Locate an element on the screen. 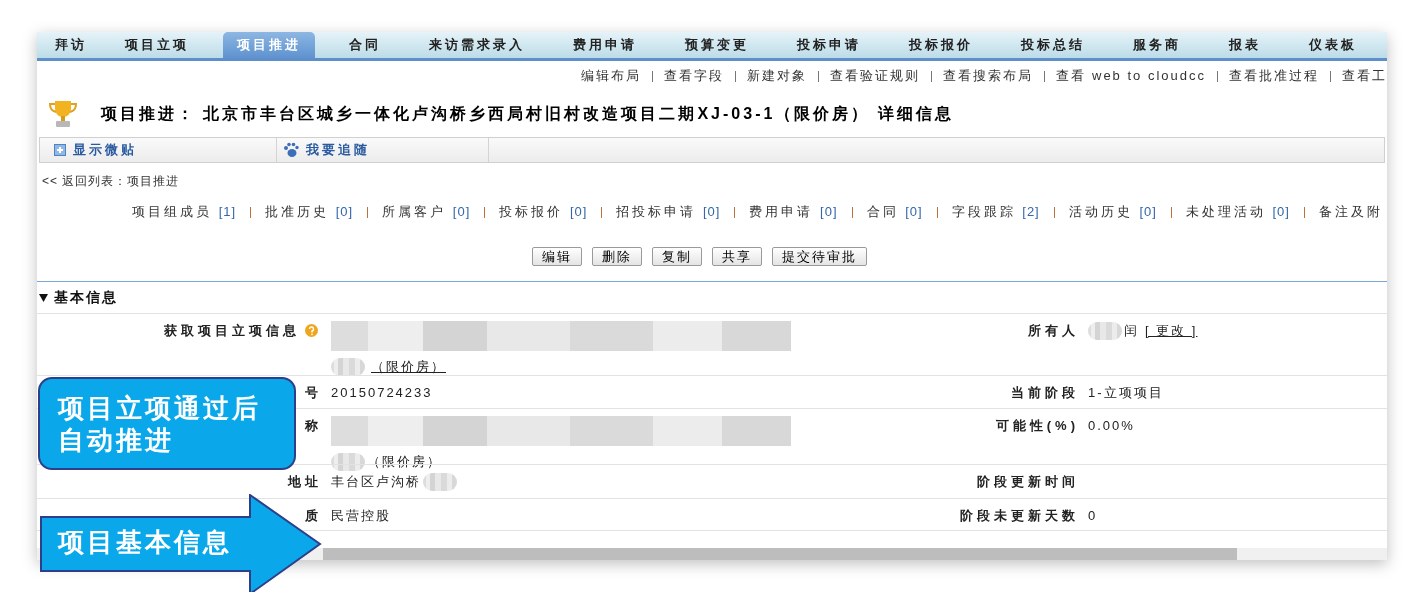 The image size is (1416, 592). back-to-list-link: << 返回列表：项目推进 is located at coordinates (111, 181).